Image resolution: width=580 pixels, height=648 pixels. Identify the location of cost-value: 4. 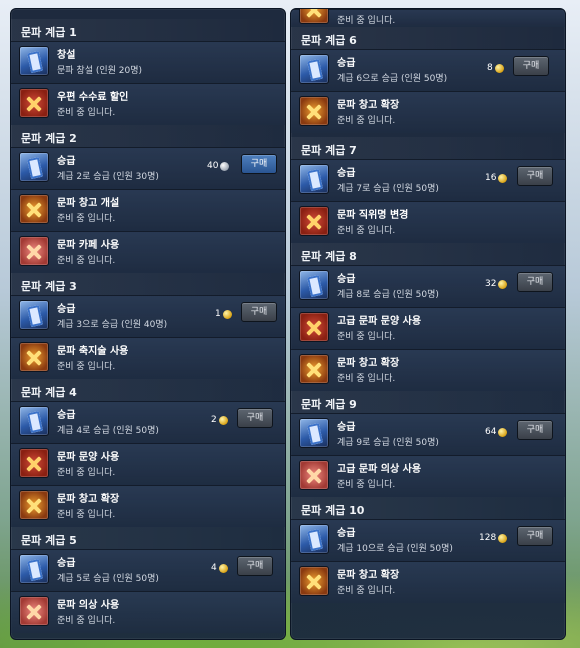
(214, 568).